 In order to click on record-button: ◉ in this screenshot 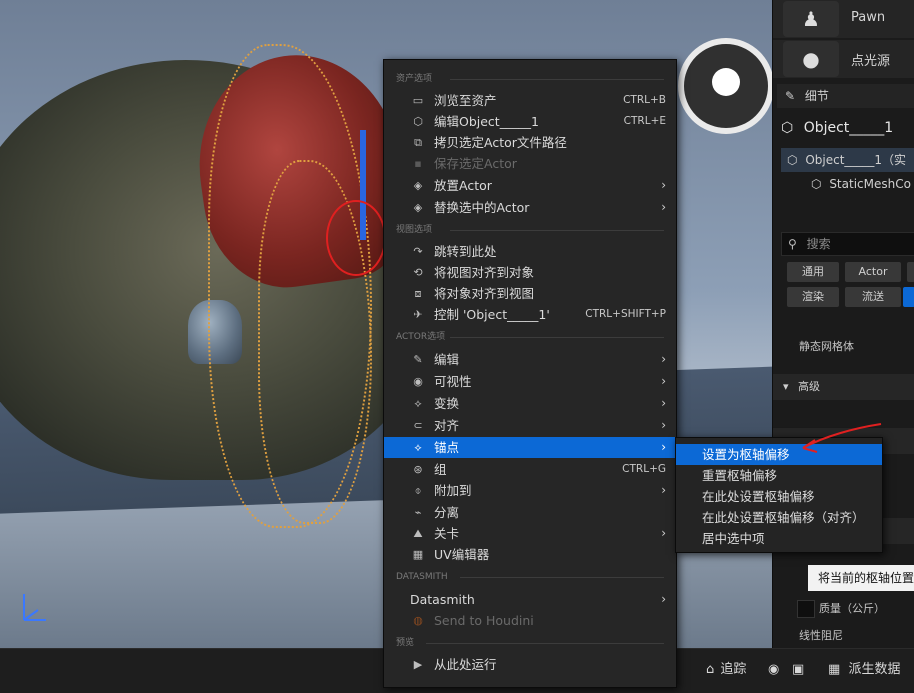, I will do `click(773, 670)`.